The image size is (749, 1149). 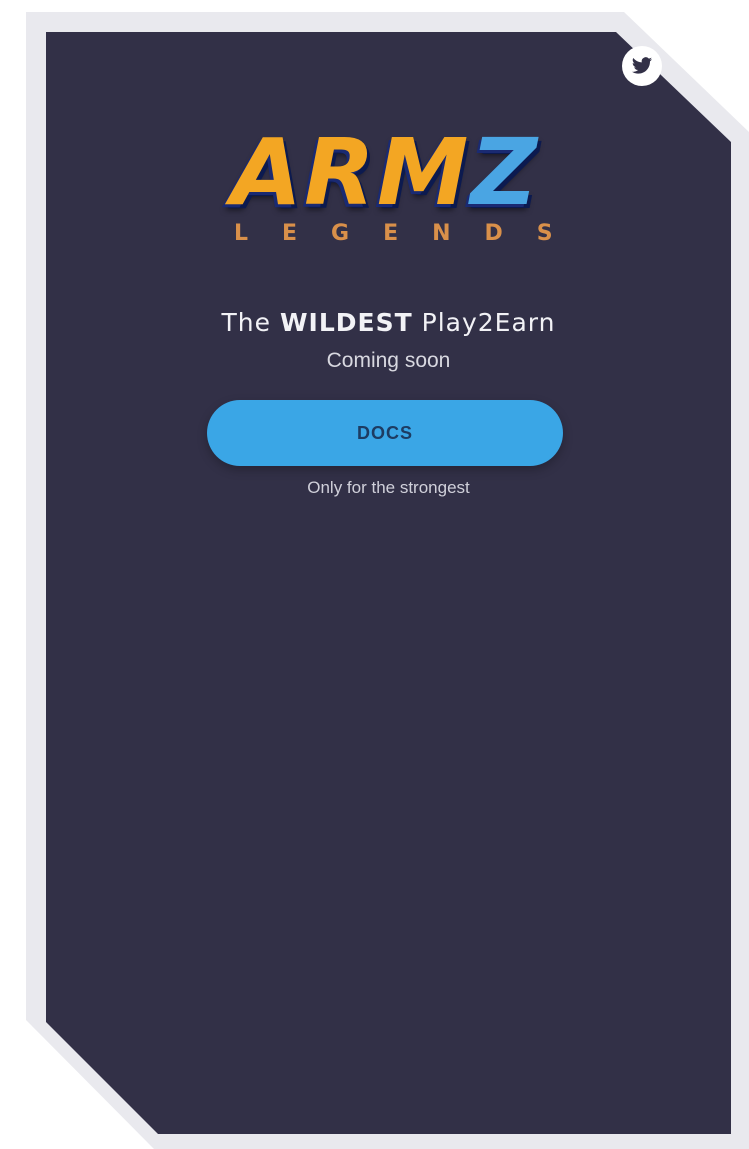 I want to click on twitter-bird-icon, so click(x=642, y=65).